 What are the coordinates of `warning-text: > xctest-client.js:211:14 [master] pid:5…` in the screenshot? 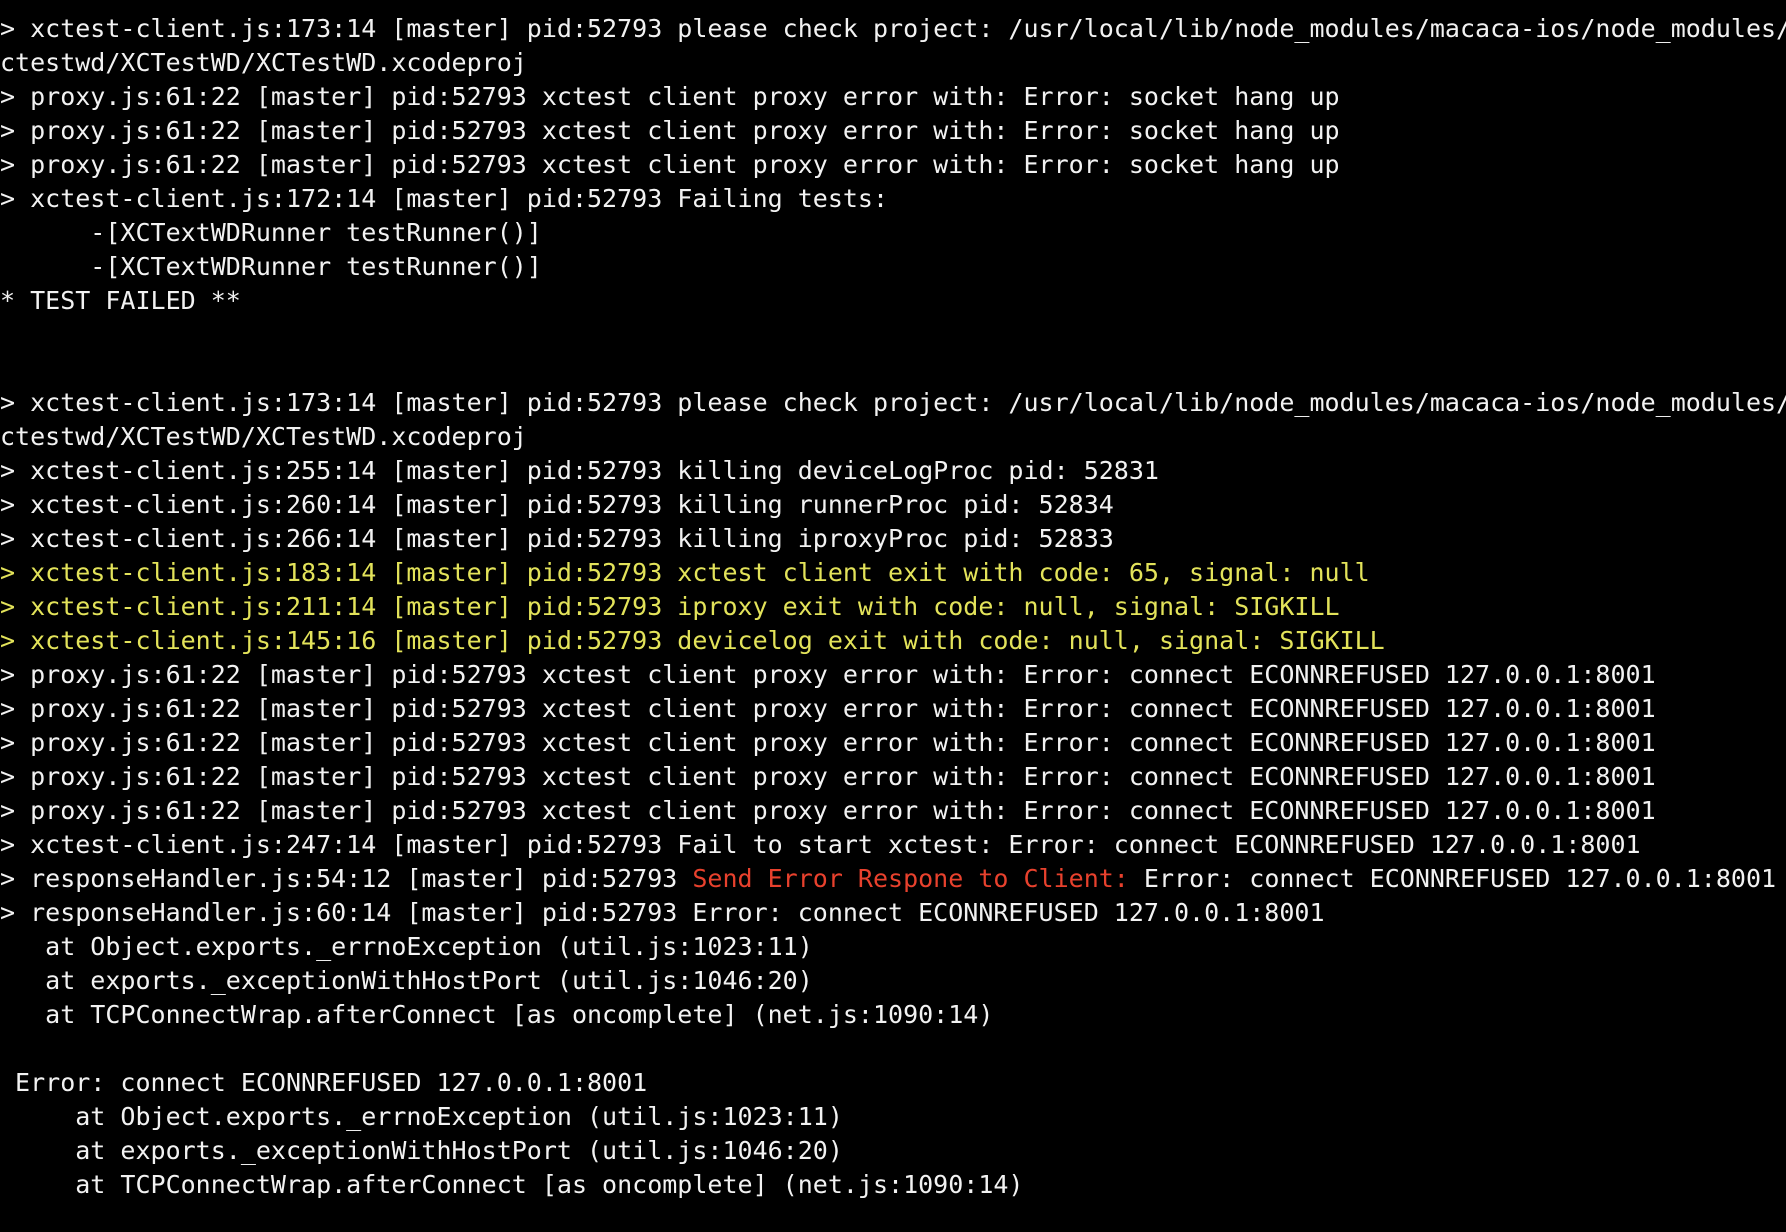 It's located at (670, 606).